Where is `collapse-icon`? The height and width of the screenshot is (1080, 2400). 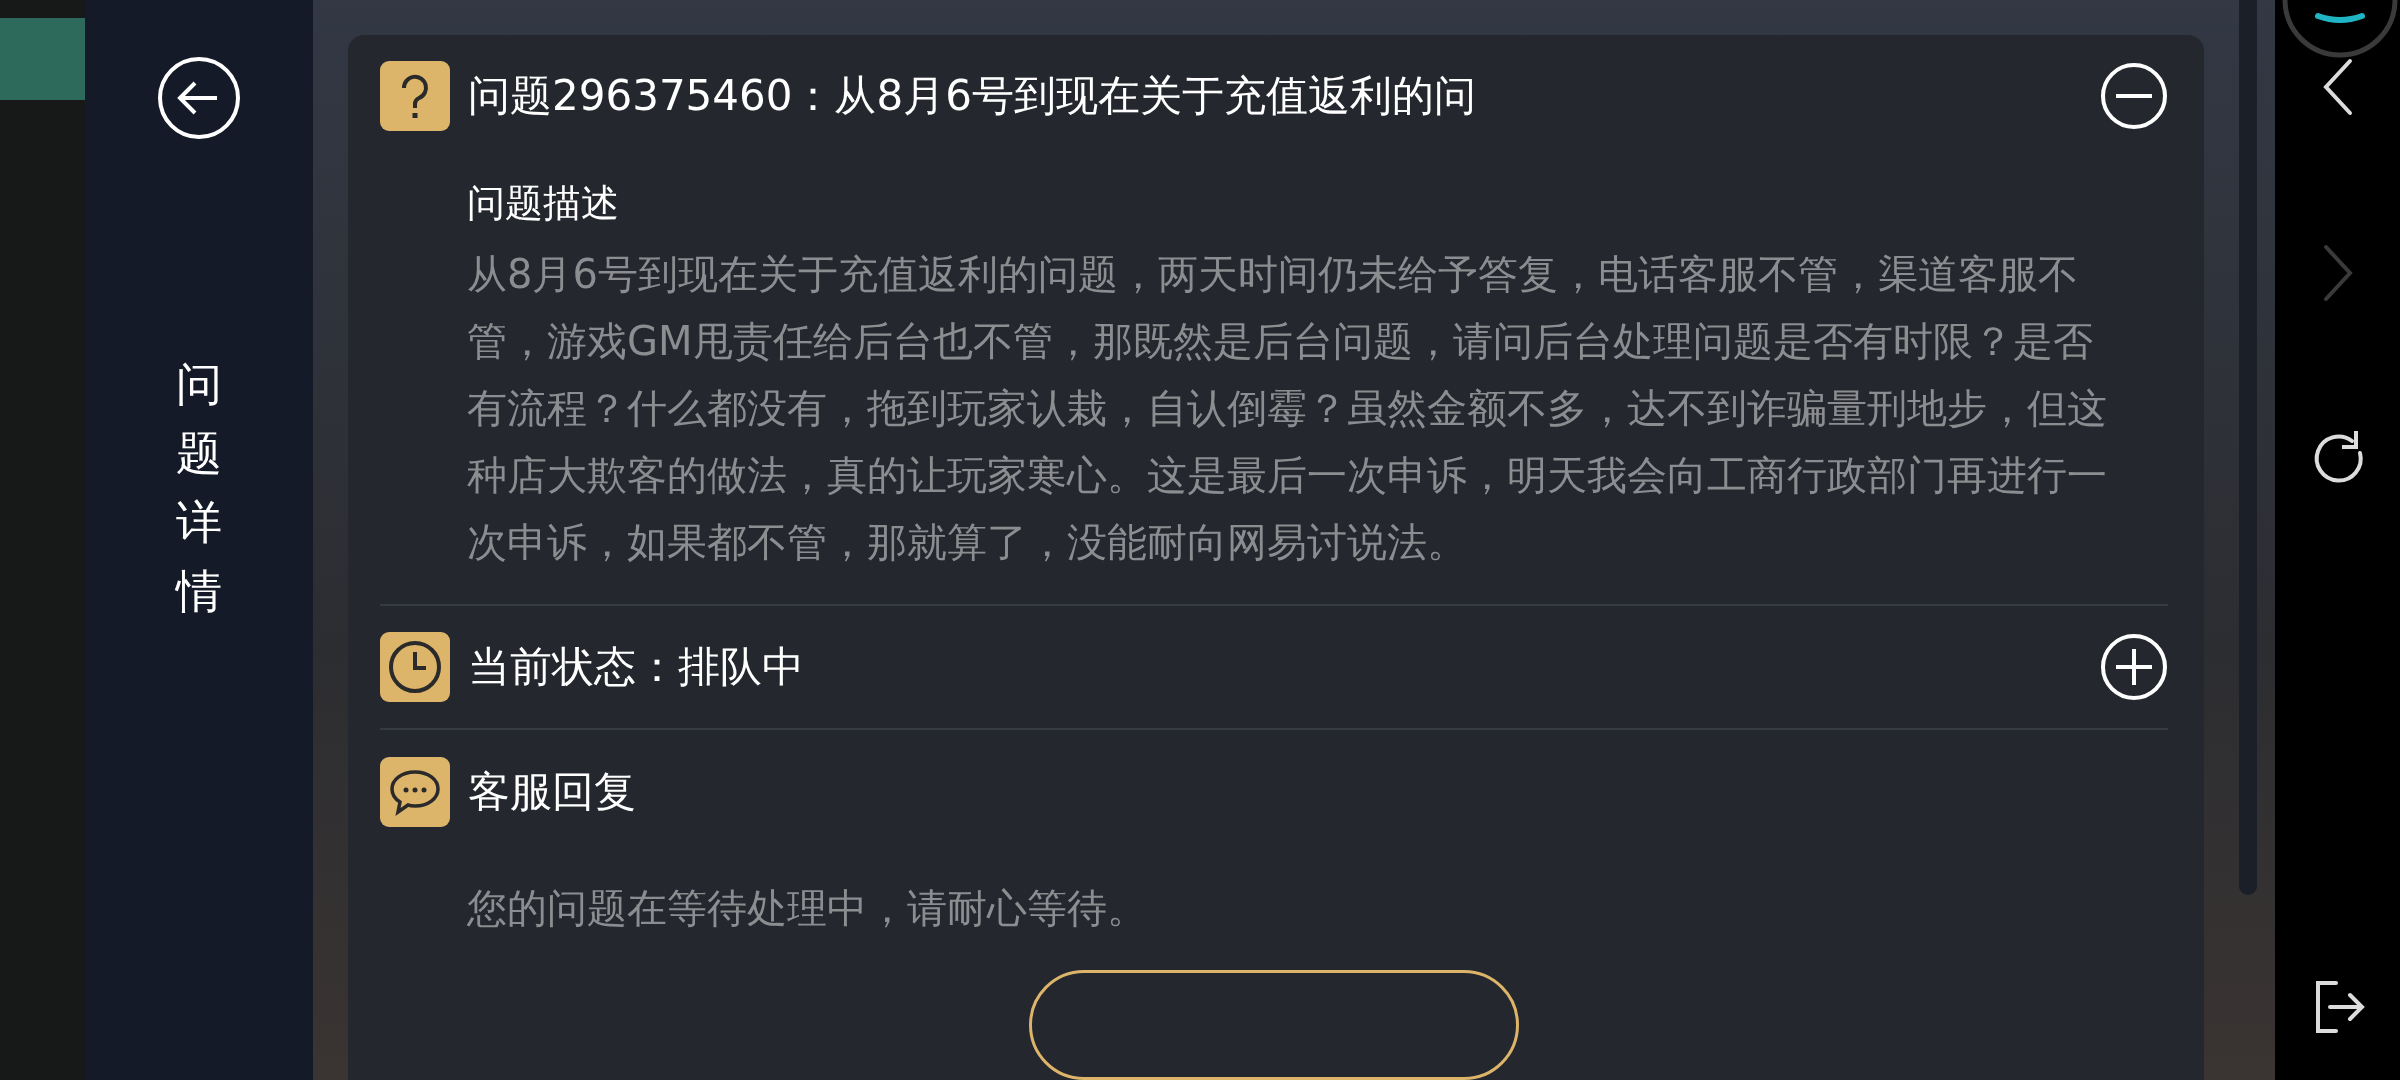 collapse-icon is located at coordinates (2134, 96).